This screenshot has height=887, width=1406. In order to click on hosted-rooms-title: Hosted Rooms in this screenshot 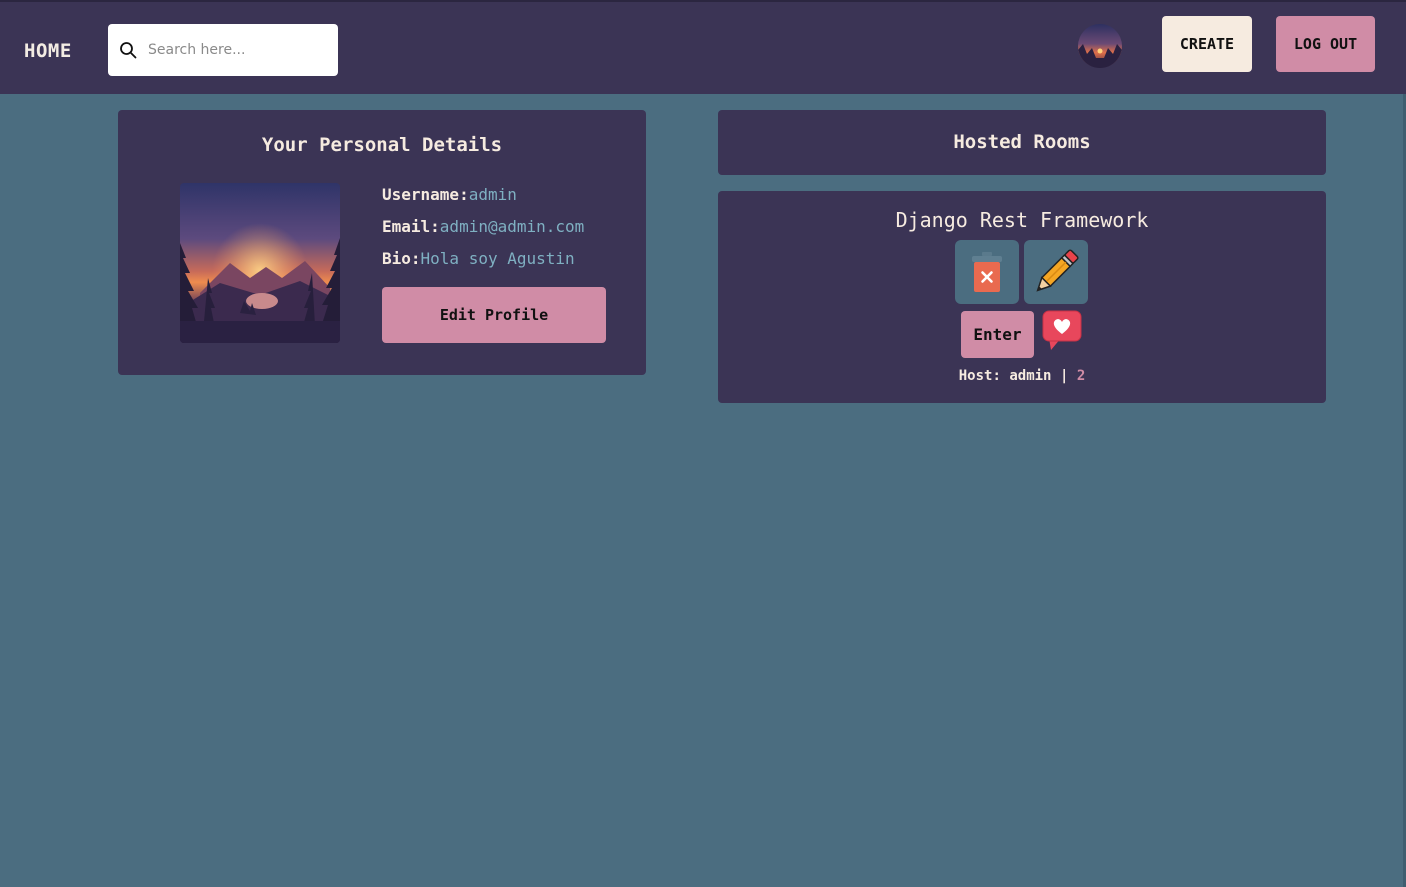, I will do `click(1022, 142)`.